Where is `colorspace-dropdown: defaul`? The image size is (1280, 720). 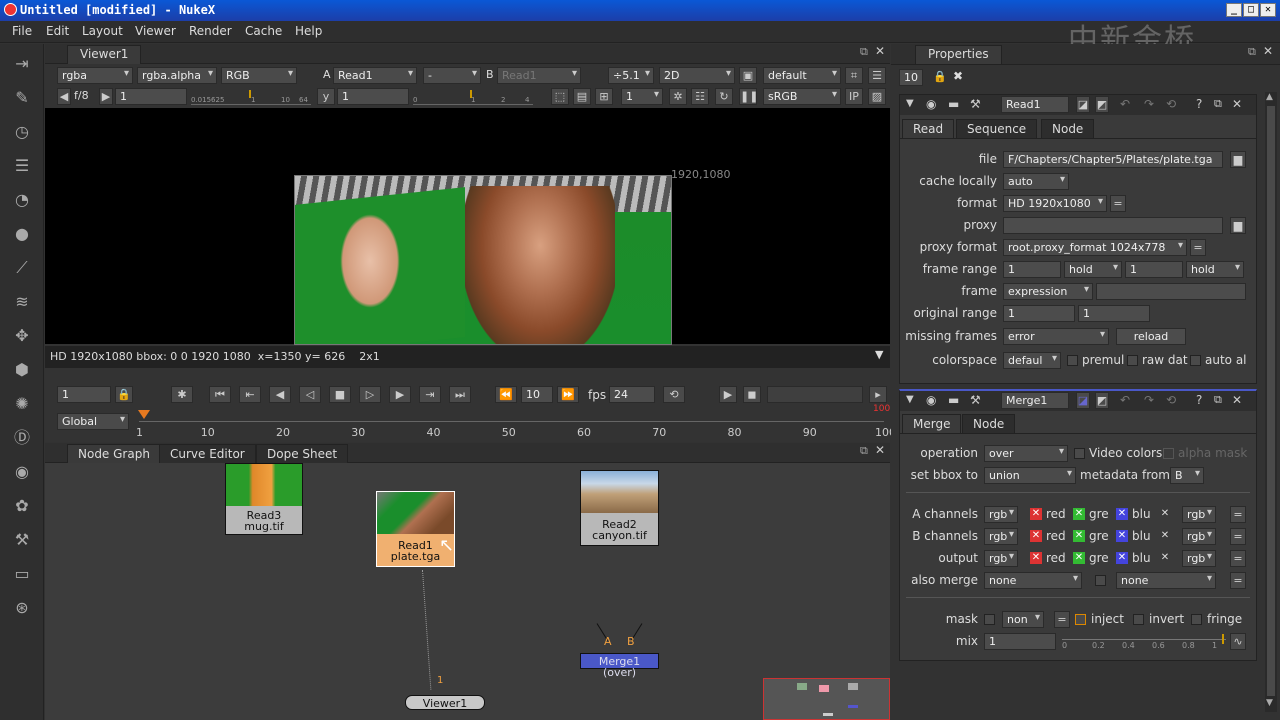 colorspace-dropdown: defaul is located at coordinates (1032, 360).